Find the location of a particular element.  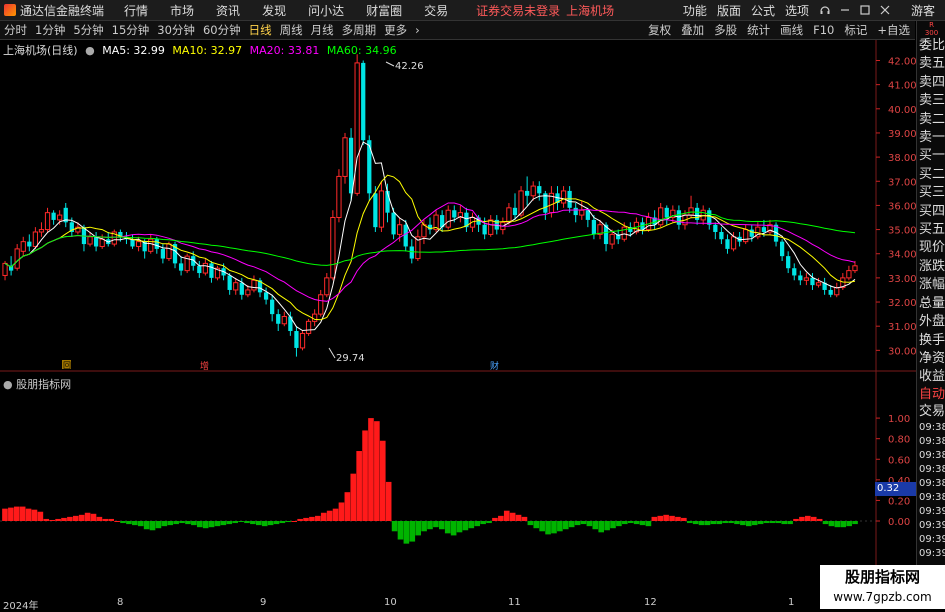

menu-xuanxiang: 选项 is located at coordinates (797, 10).